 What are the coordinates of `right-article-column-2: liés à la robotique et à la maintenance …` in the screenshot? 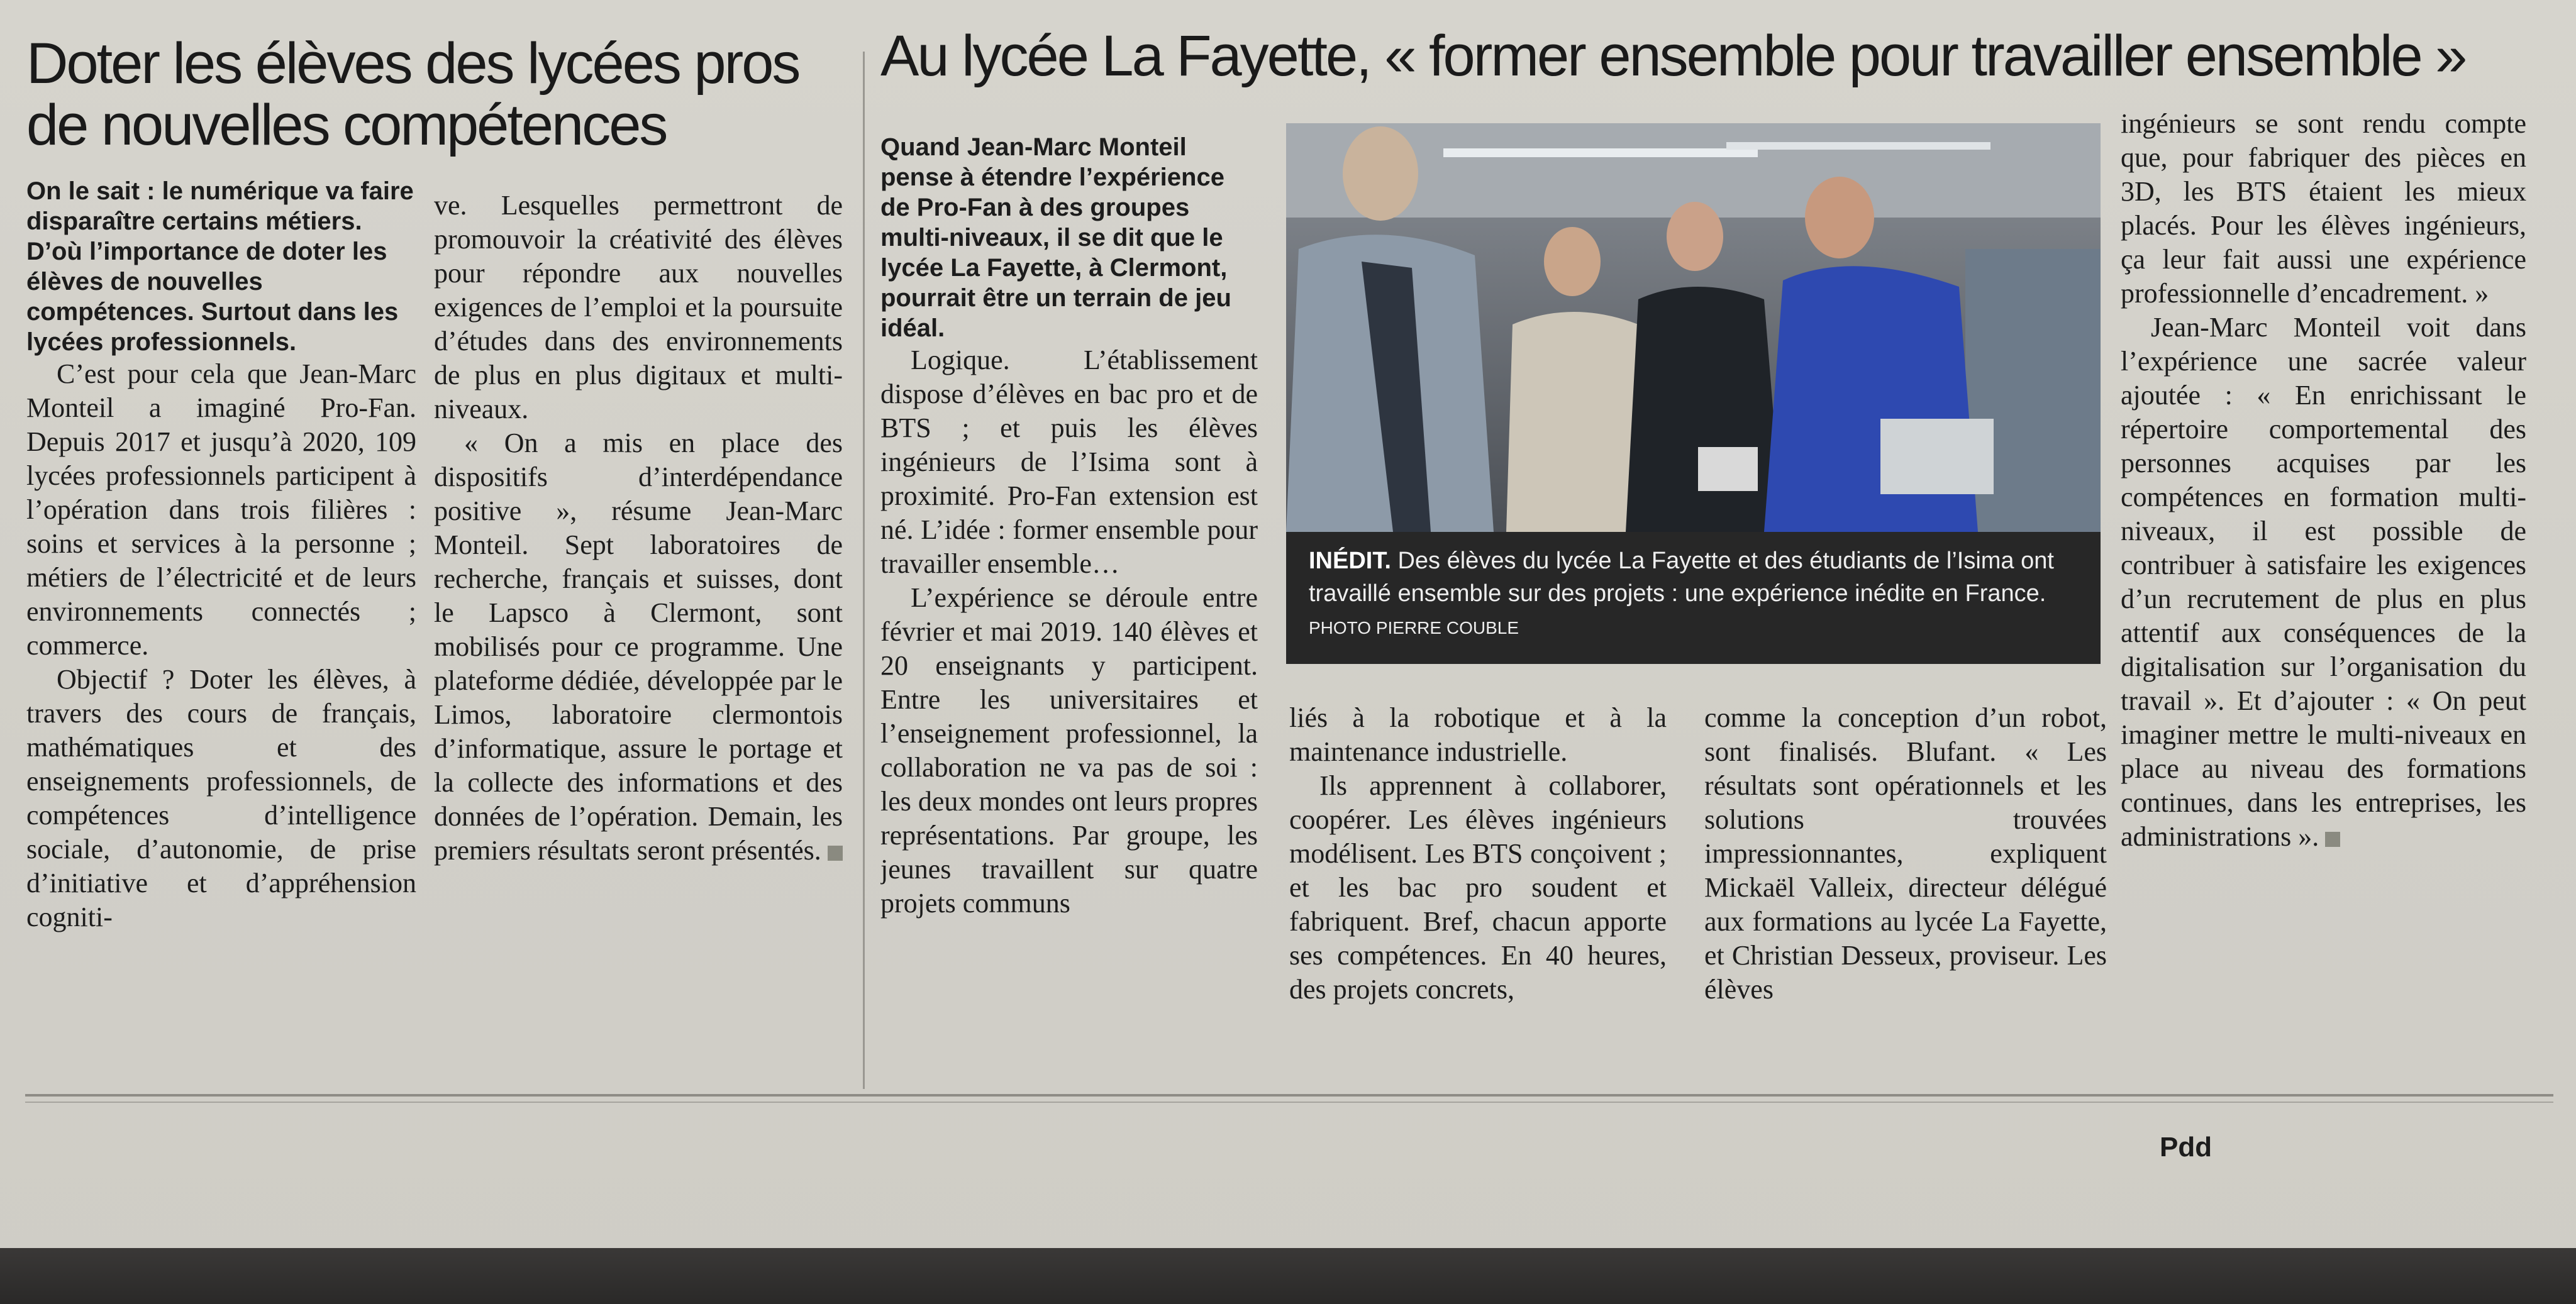 It's located at (1478, 902).